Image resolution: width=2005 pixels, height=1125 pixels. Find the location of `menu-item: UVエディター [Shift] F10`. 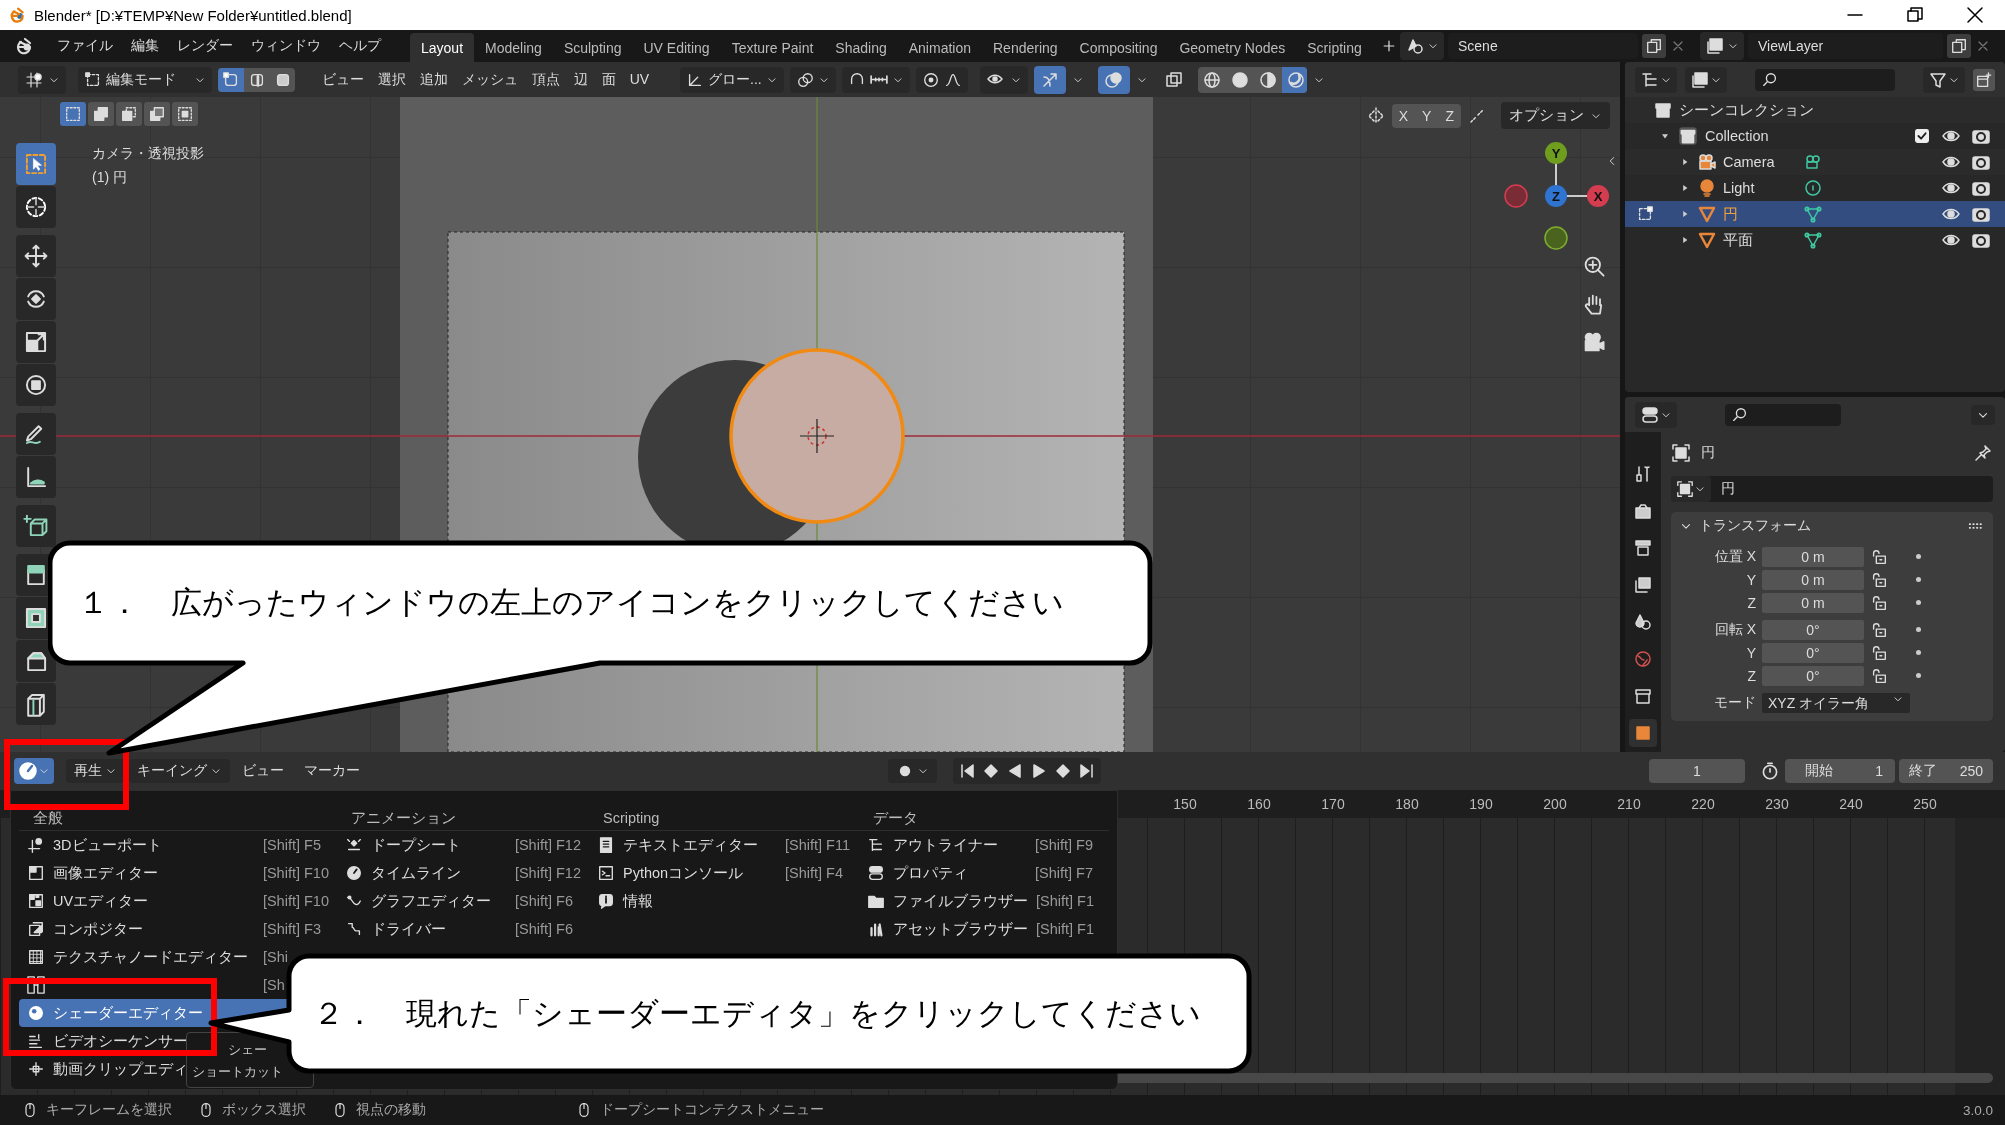

menu-item: UVエディター [Shift] F10 is located at coordinates (178, 901).